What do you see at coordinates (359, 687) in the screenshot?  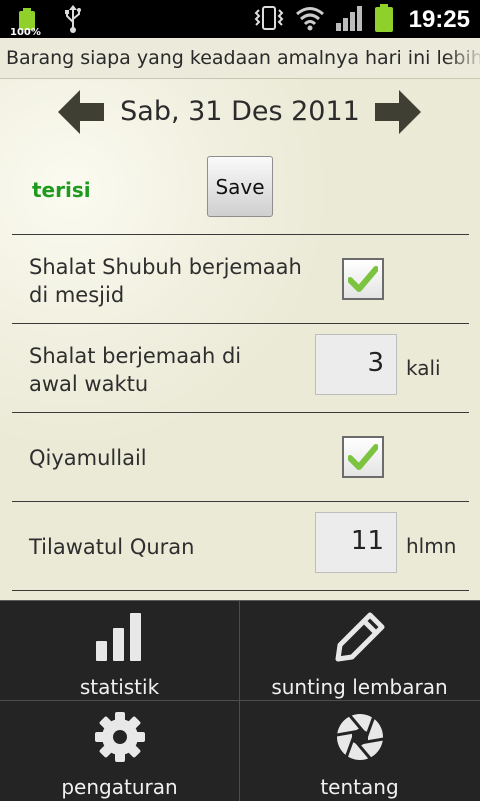 I see `menu-item-label: sunting lembaran` at bounding box center [359, 687].